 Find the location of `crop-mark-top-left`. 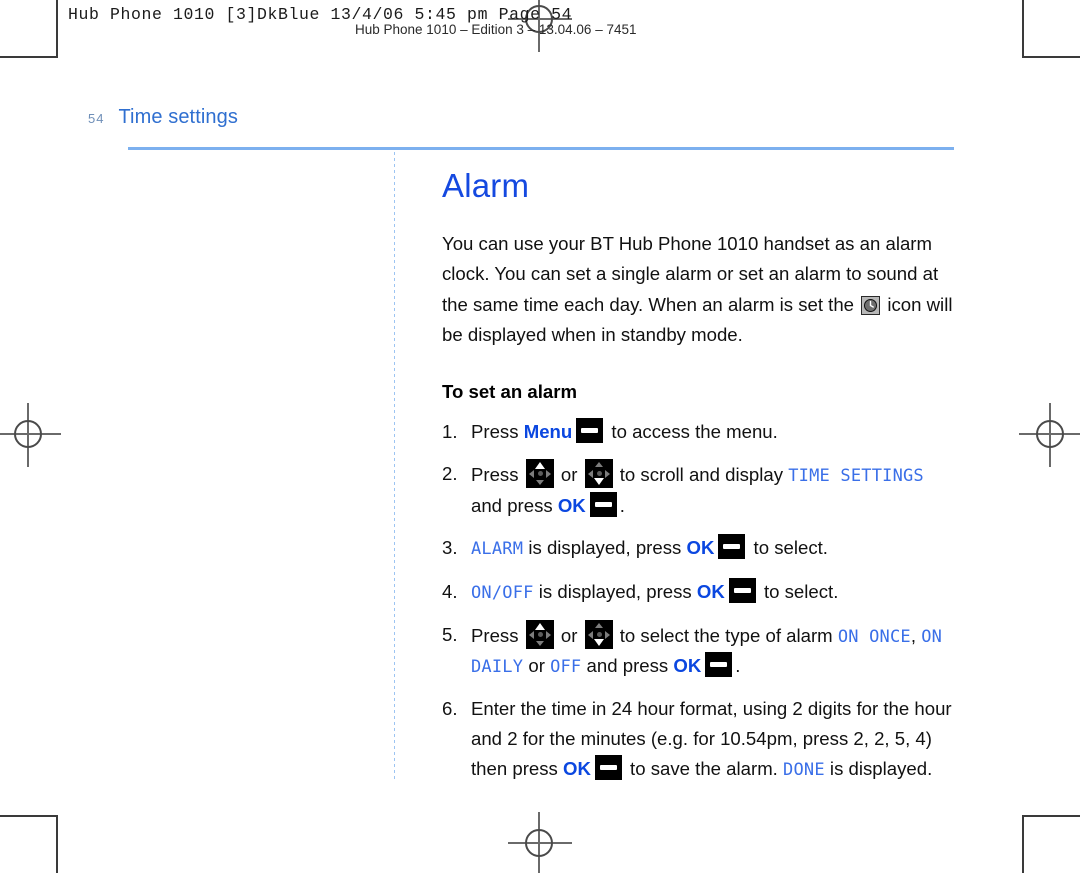

crop-mark-top-left is located at coordinates (29, 29).